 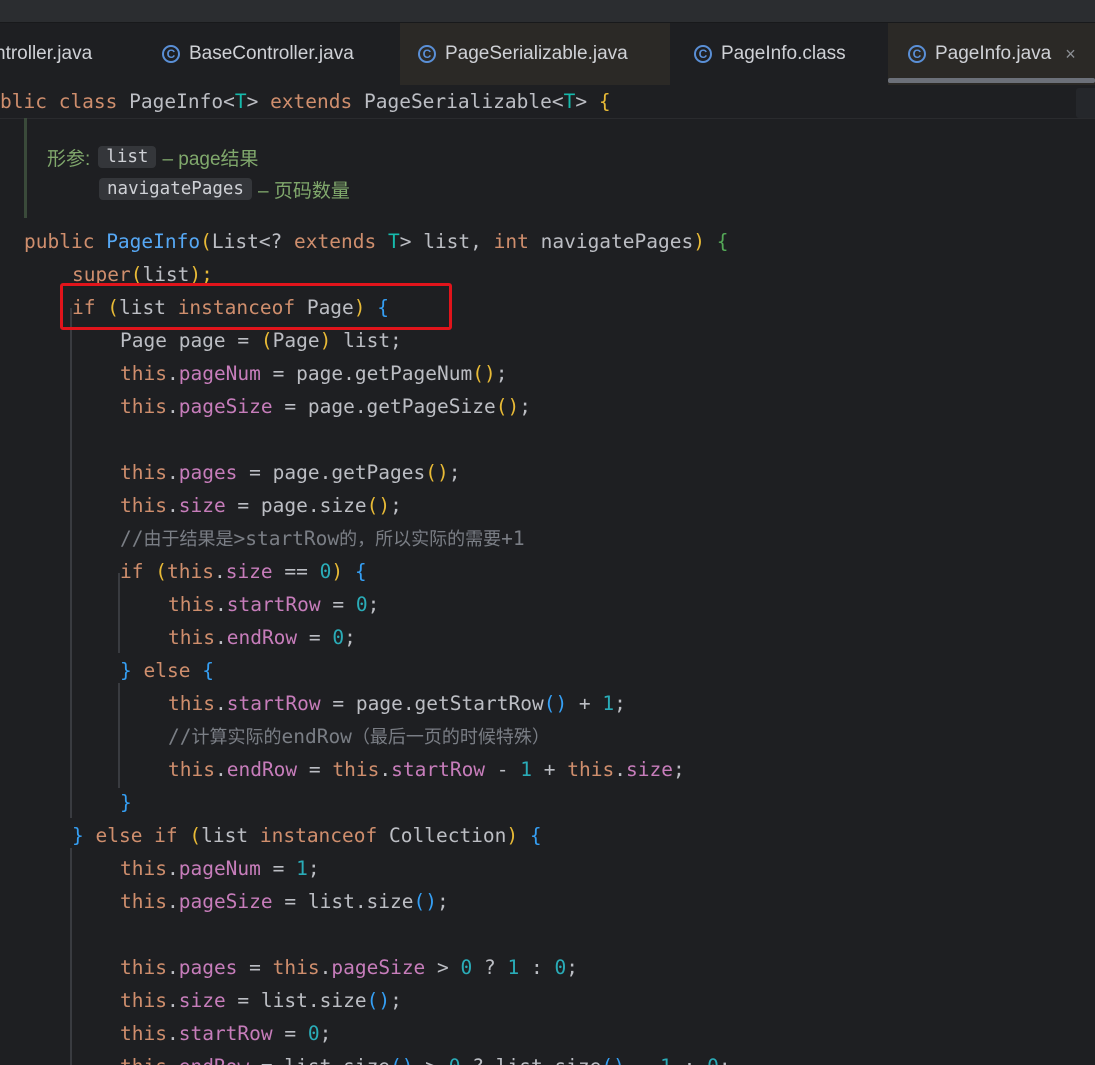 I want to click on tab-basecontroller-java: C BaseController.java, so click(x=280, y=54).